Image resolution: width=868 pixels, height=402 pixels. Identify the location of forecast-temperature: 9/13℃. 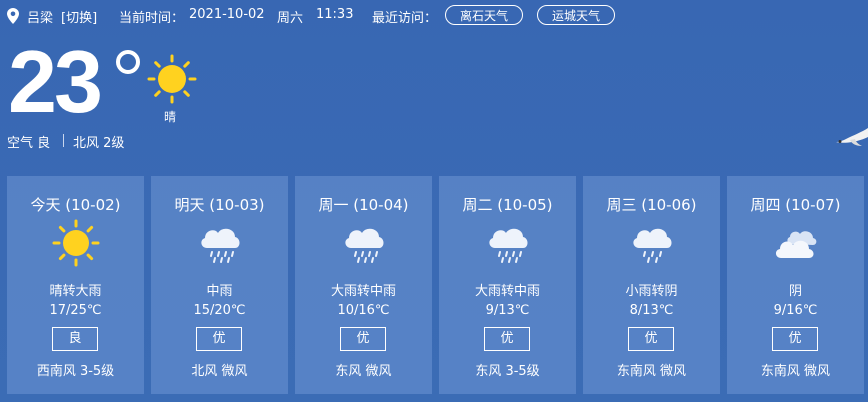
(507, 310).